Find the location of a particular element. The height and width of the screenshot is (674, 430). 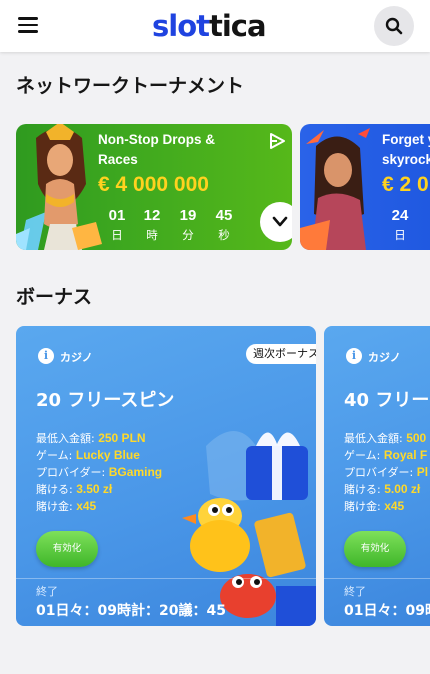

expand-tournament-button is located at coordinates (276, 222).